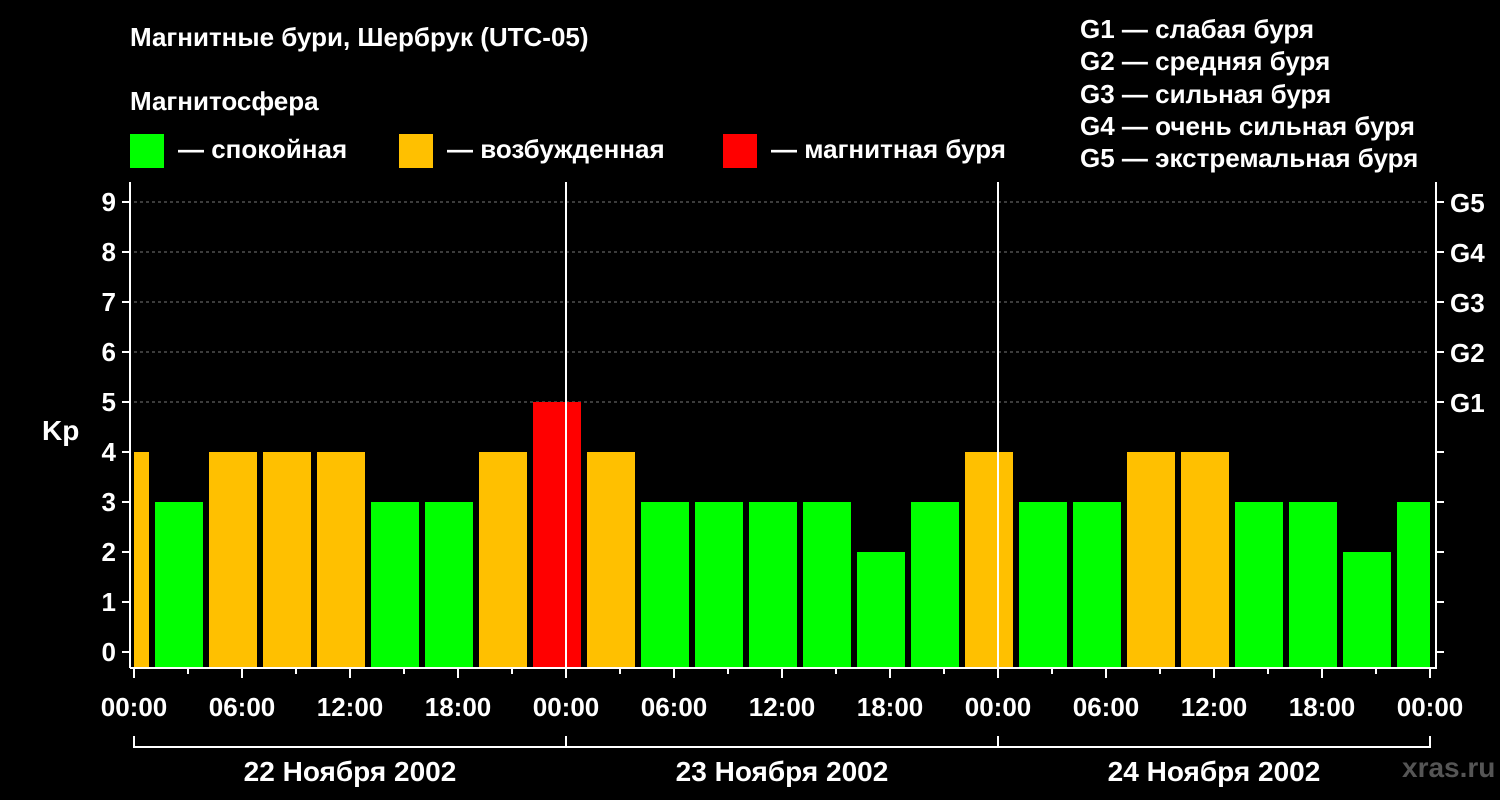 Image resolution: width=1500 pixels, height=800 pixels. I want to click on y-tick-label: 9, so click(109, 202).